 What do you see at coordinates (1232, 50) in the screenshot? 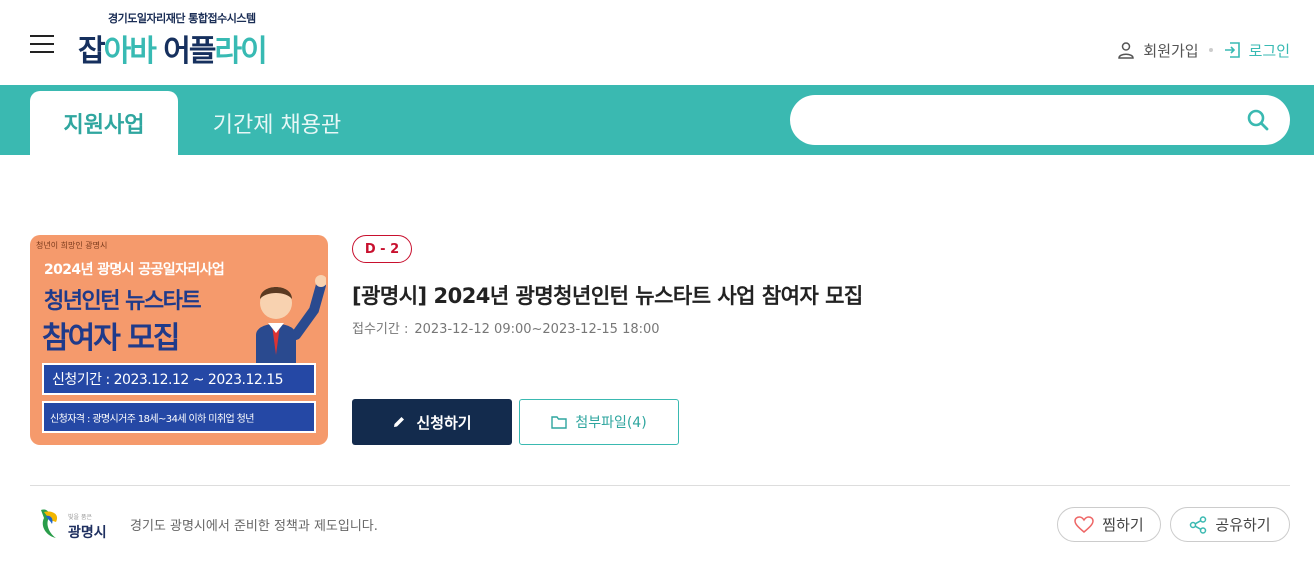
I see `login-icon` at bounding box center [1232, 50].